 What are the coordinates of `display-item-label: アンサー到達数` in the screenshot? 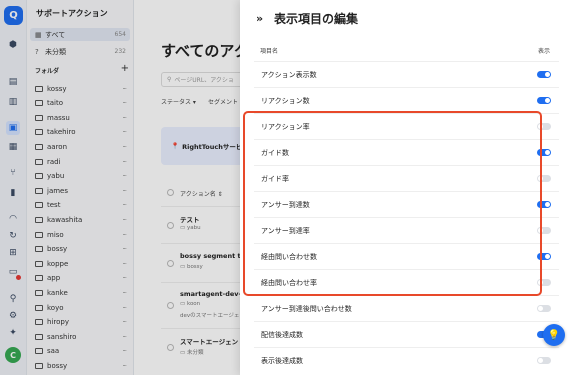 It's located at (285, 204).